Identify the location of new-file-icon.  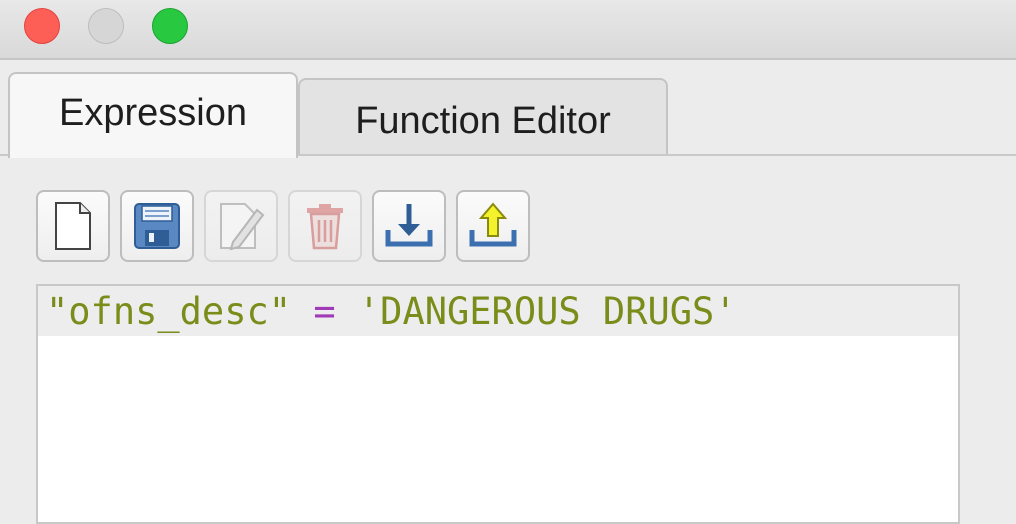
(73, 226).